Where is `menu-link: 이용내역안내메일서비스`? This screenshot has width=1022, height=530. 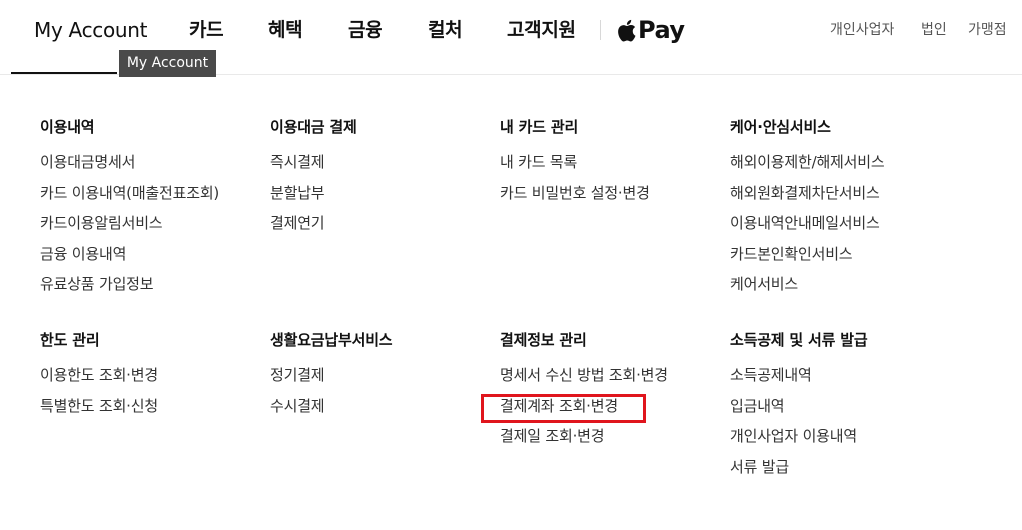
menu-link: 이용내역안내메일서비스 is located at coordinates (807, 223).